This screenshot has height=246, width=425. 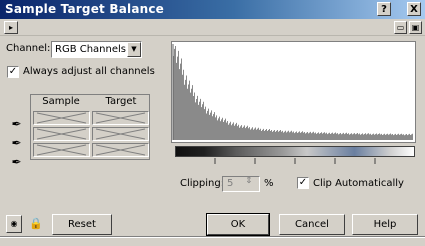 What do you see at coordinates (249, 181) in the screenshot?
I see `spinner-arrows-icon: ⇕` at bounding box center [249, 181].